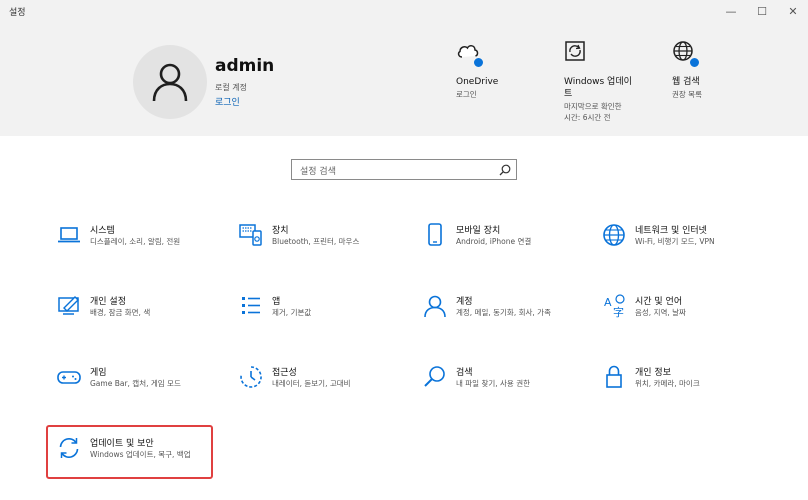 This screenshot has height=500, width=808. What do you see at coordinates (69, 235) in the screenshot?
I see `laptop-icon` at bounding box center [69, 235].